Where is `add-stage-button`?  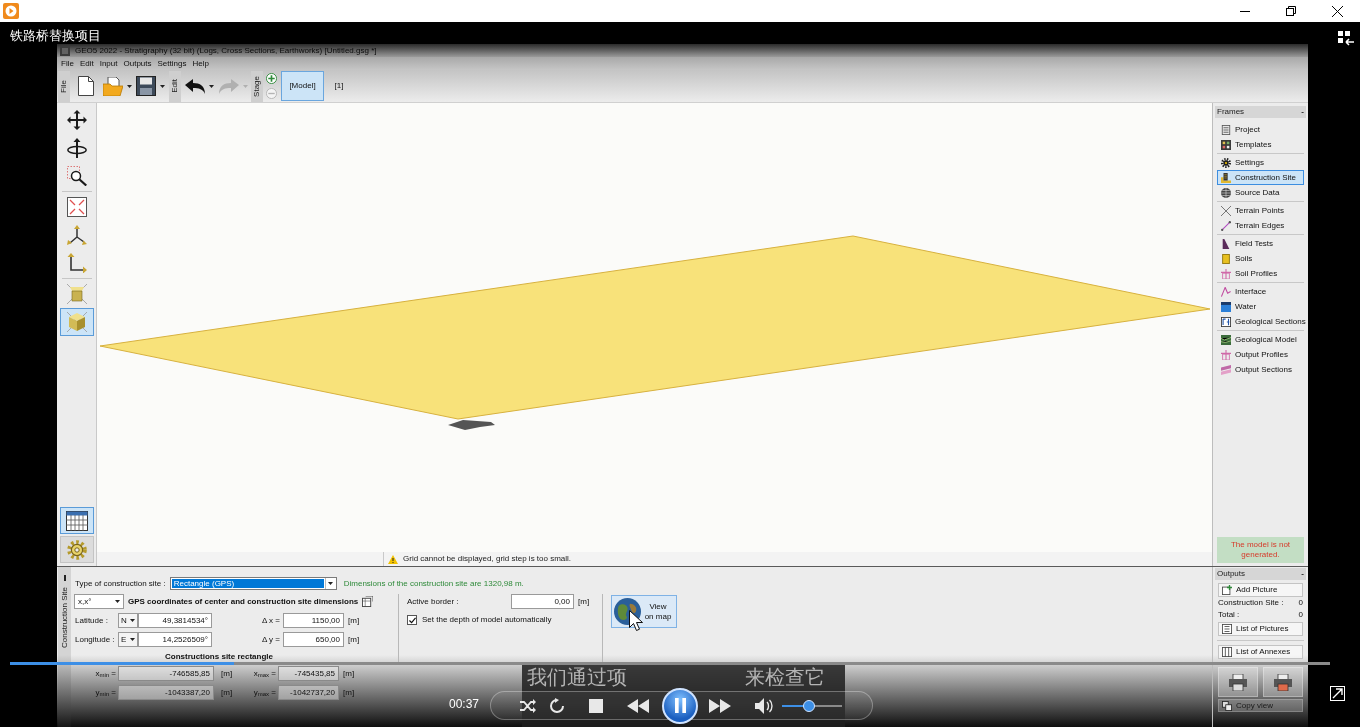
add-stage-button is located at coordinates (271, 78).